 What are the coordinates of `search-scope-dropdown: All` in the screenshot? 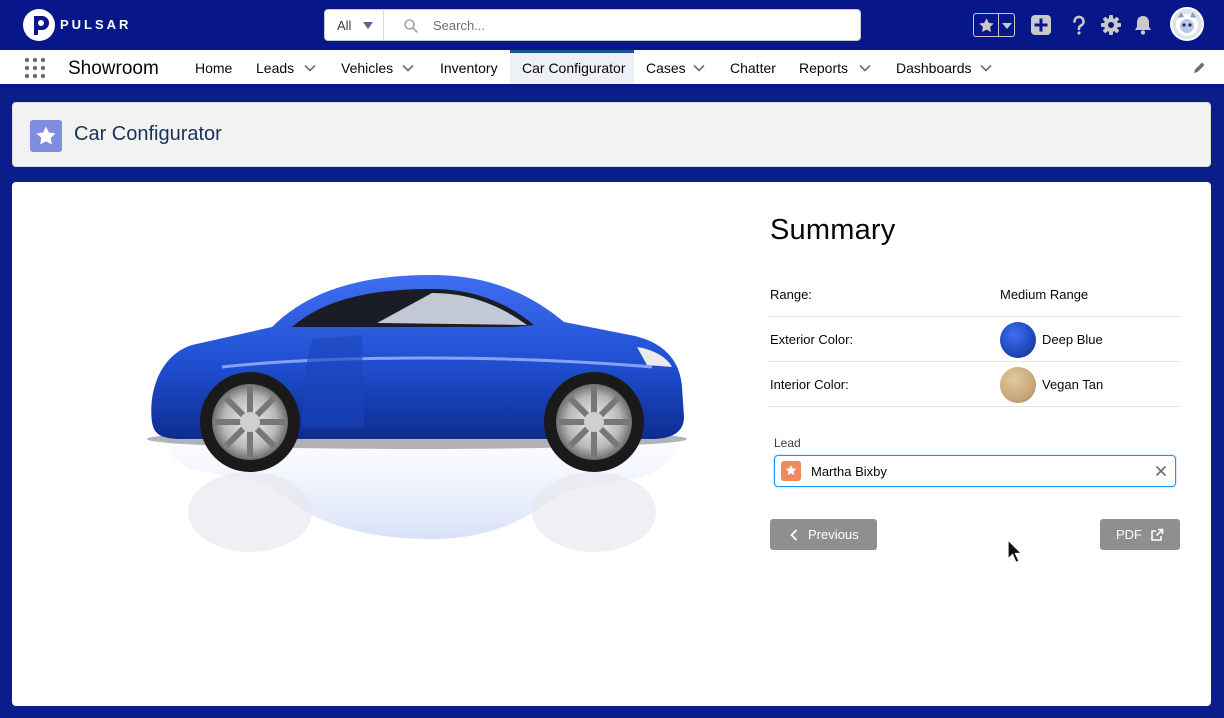 It's located at (354, 25).